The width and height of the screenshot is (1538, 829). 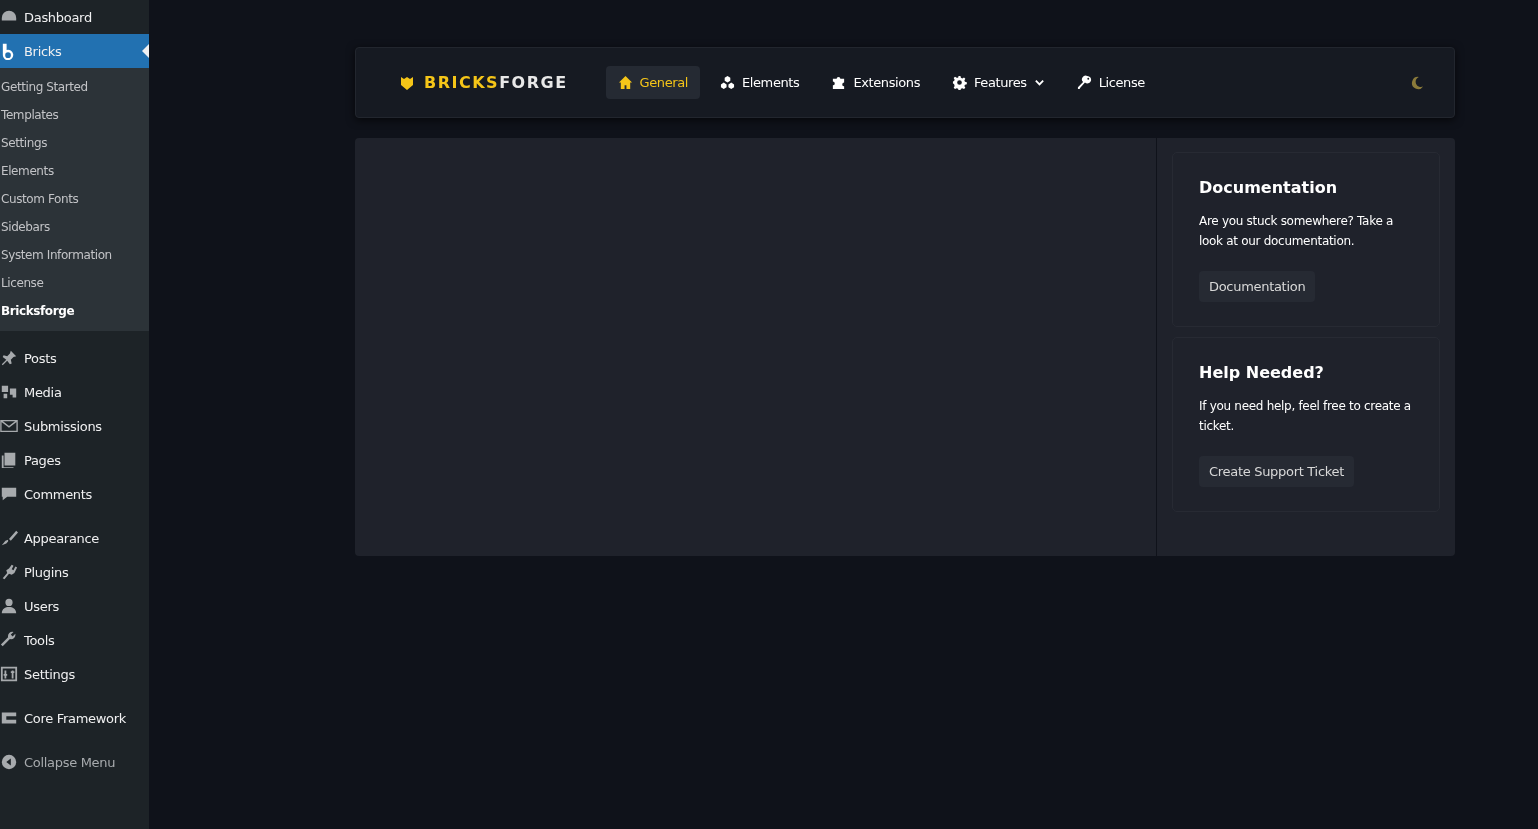 What do you see at coordinates (652, 82) in the screenshot?
I see `nav-tab: General` at bounding box center [652, 82].